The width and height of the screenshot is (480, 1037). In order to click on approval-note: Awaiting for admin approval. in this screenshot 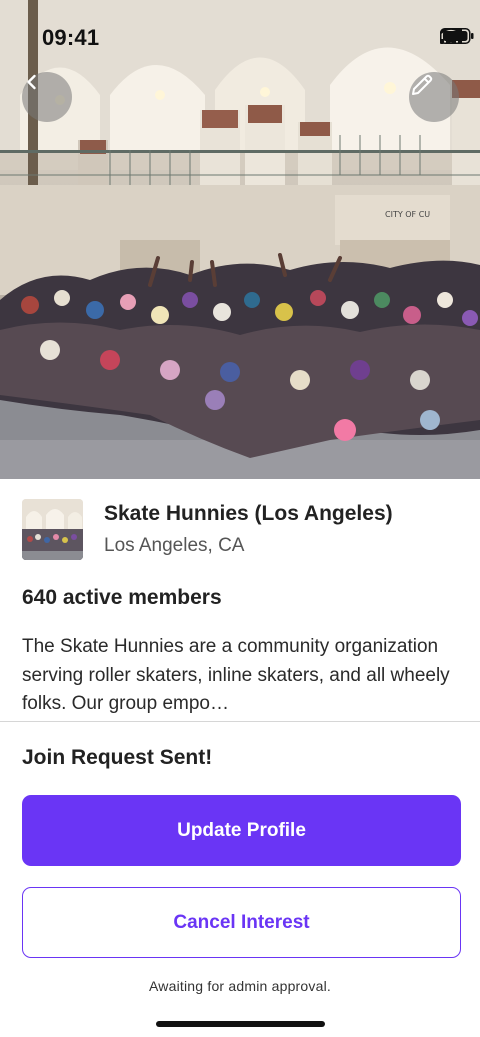, I will do `click(240, 986)`.